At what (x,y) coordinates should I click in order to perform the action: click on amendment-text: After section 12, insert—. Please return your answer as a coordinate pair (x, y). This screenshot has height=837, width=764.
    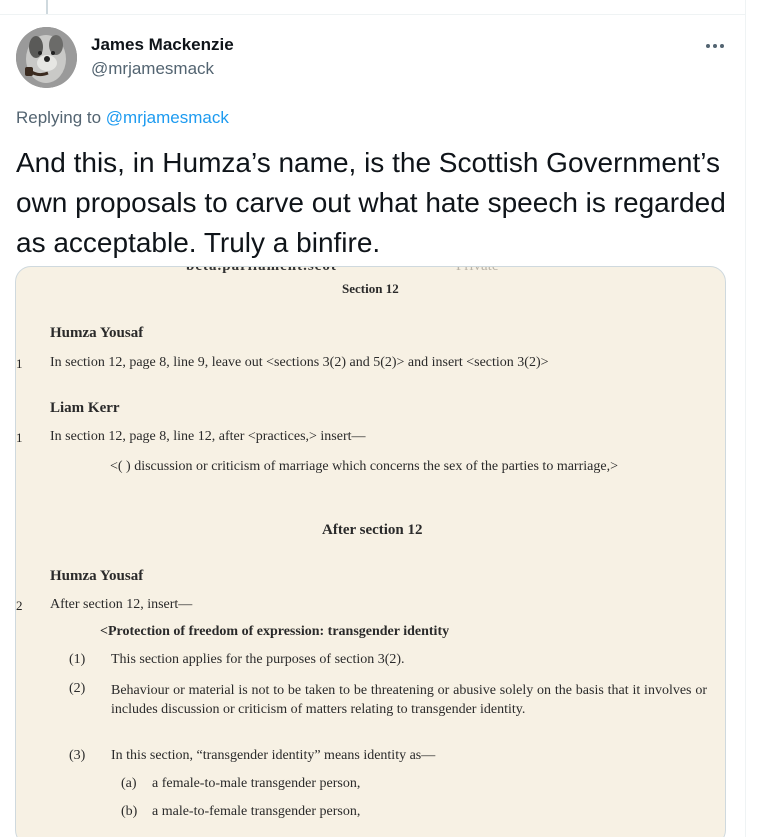
    Looking at the image, I should click on (121, 604).